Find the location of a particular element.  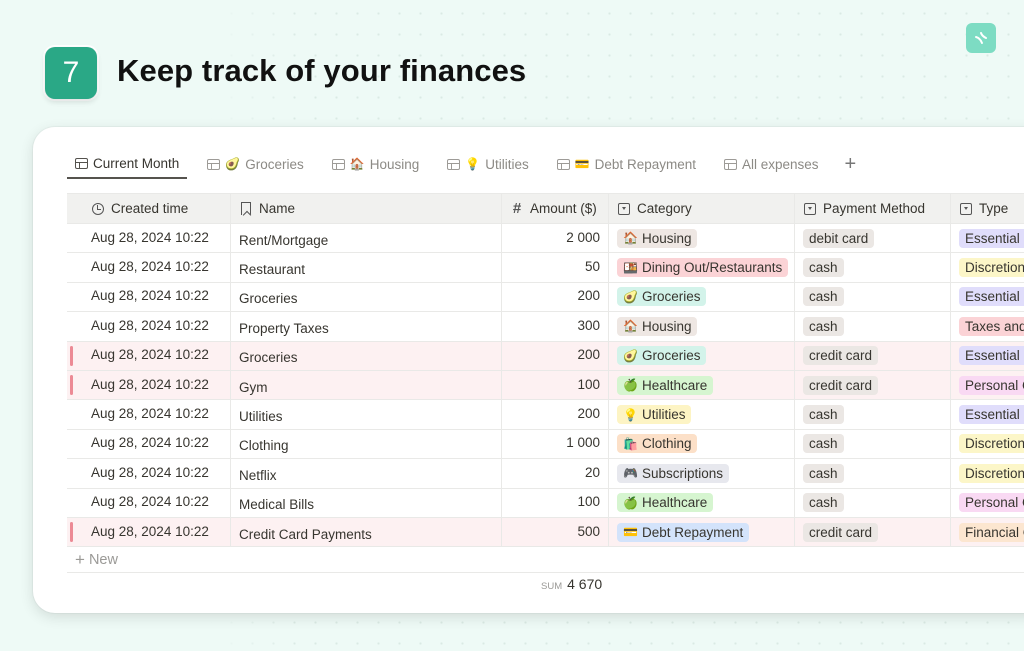

category-tag-label: Groceries is located at coordinates (671, 297).